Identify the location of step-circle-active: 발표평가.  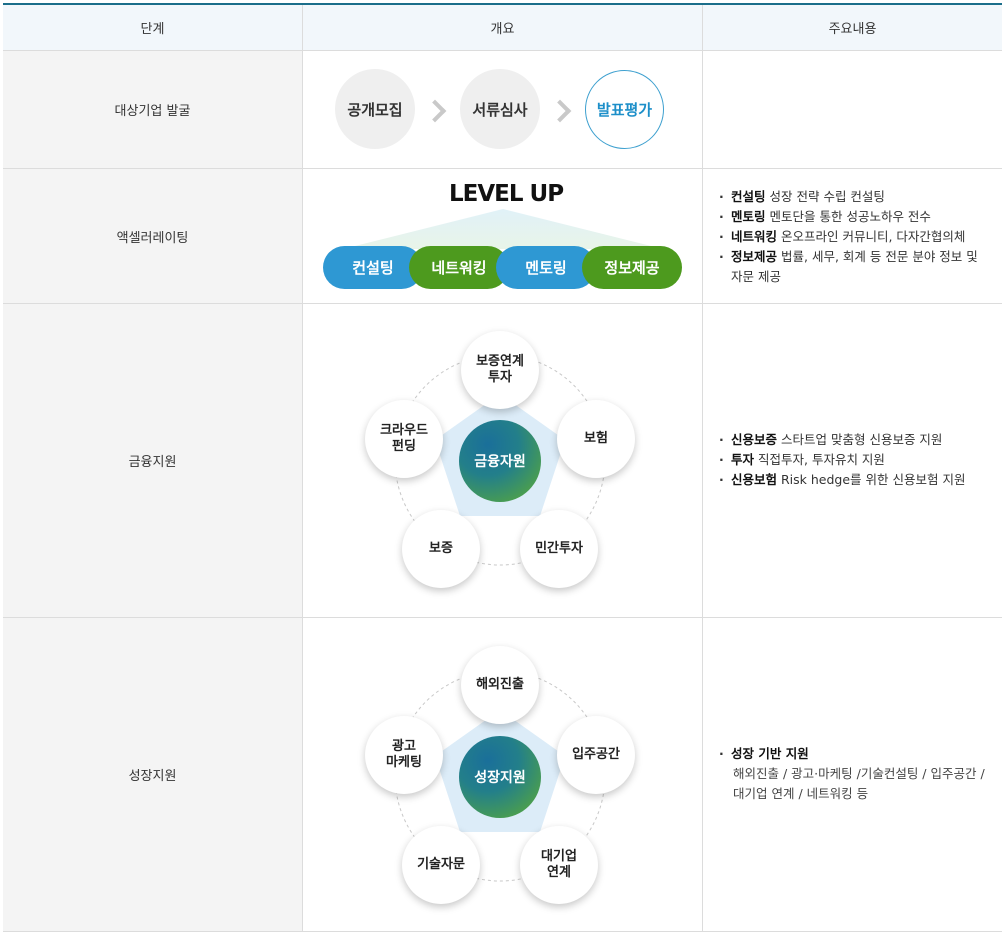
(624, 109).